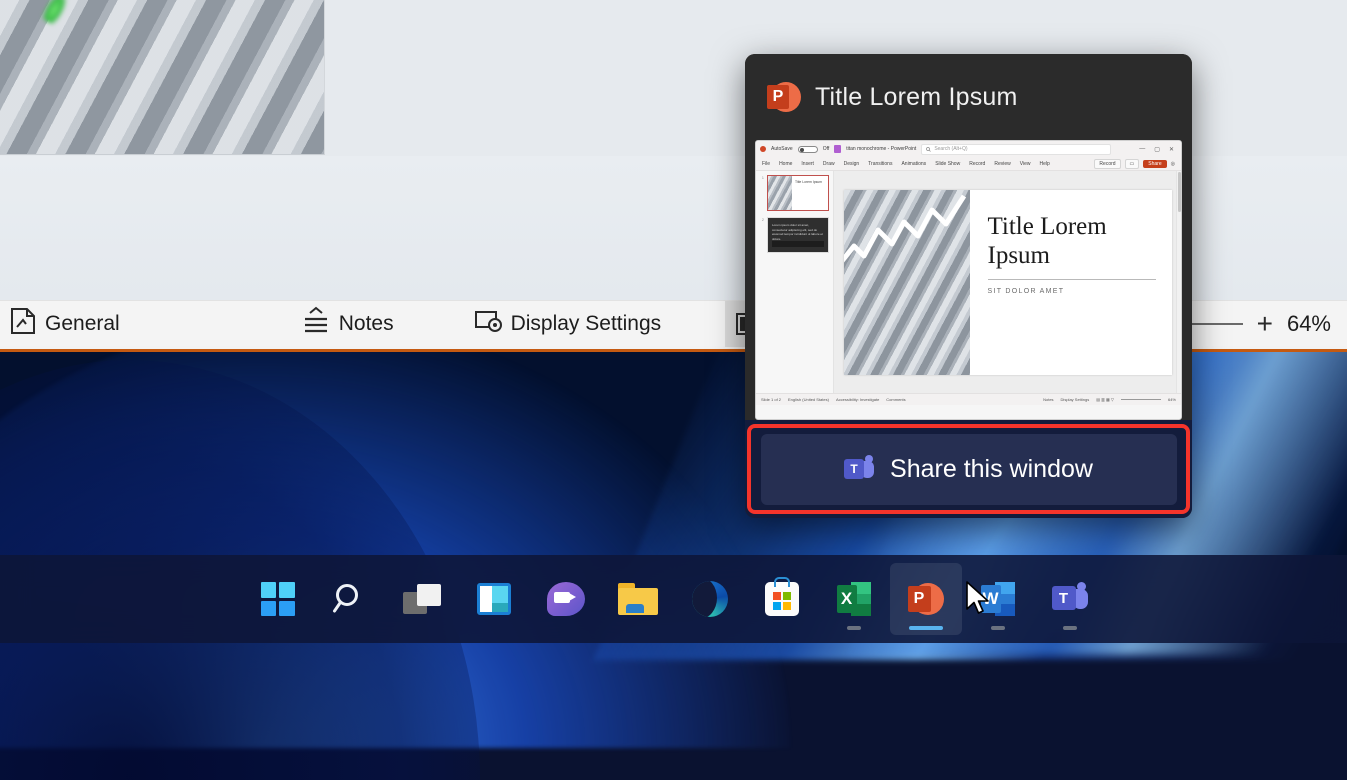 The width and height of the screenshot is (1347, 780). I want to click on green-highlight-dot, so click(56, 13).